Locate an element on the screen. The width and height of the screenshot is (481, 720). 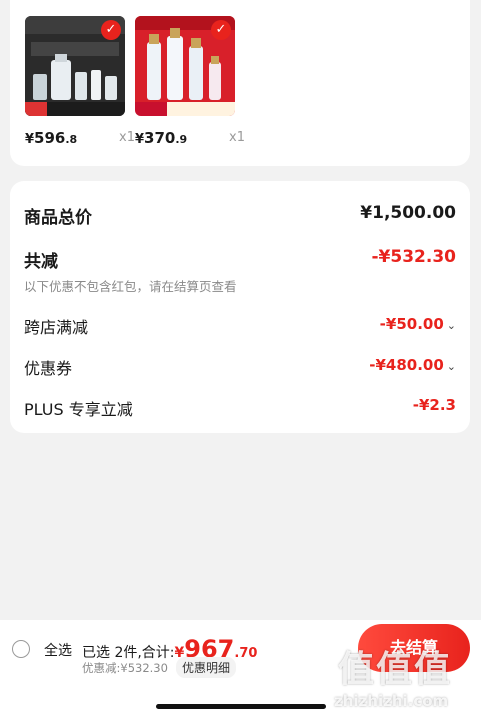
discount-detail-button: 优惠明细 is located at coordinates (206, 667).